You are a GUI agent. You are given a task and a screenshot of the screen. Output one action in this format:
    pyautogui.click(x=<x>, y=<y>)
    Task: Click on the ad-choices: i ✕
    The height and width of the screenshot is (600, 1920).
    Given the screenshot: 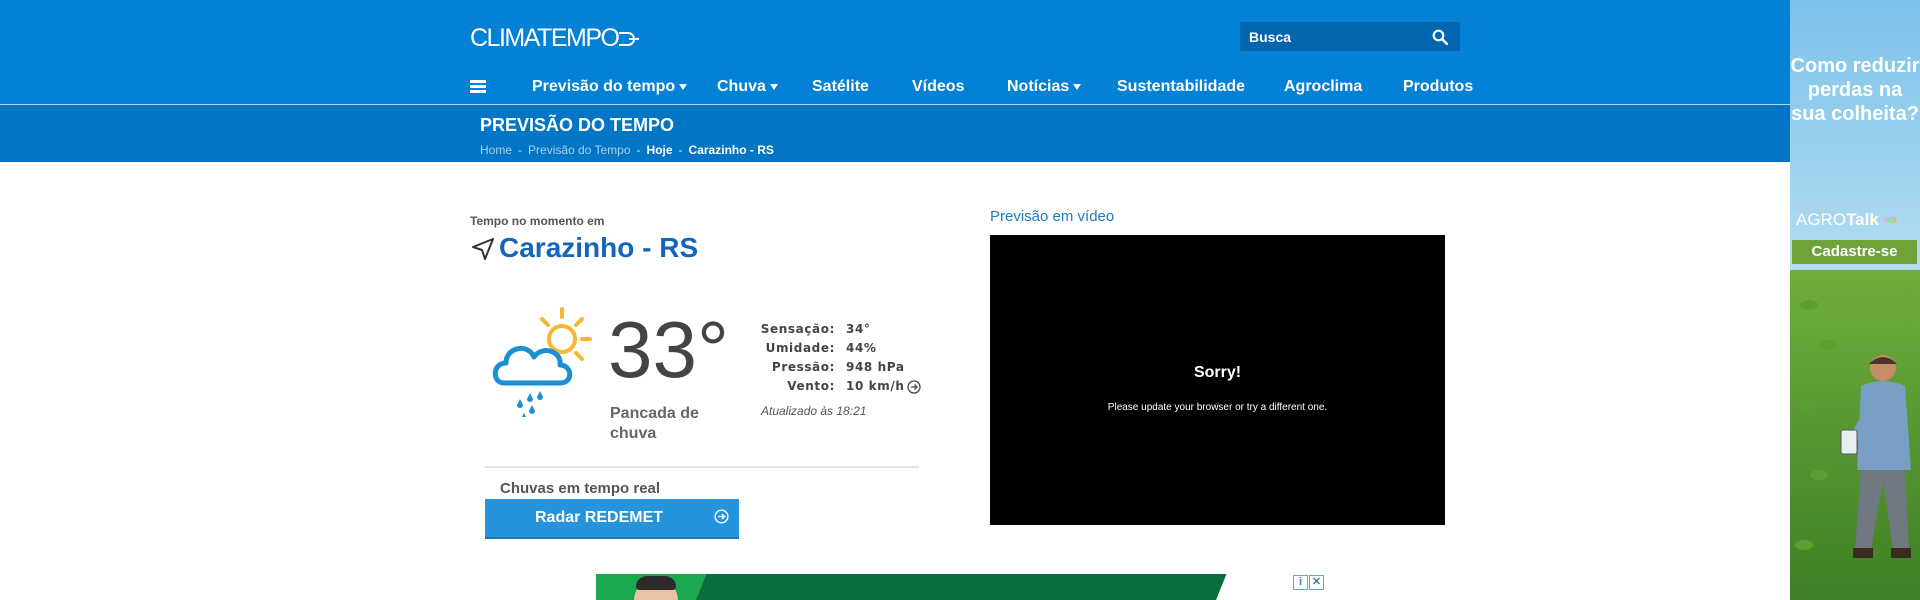 What is the action you would take?
    pyautogui.click(x=1309, y=583)
    